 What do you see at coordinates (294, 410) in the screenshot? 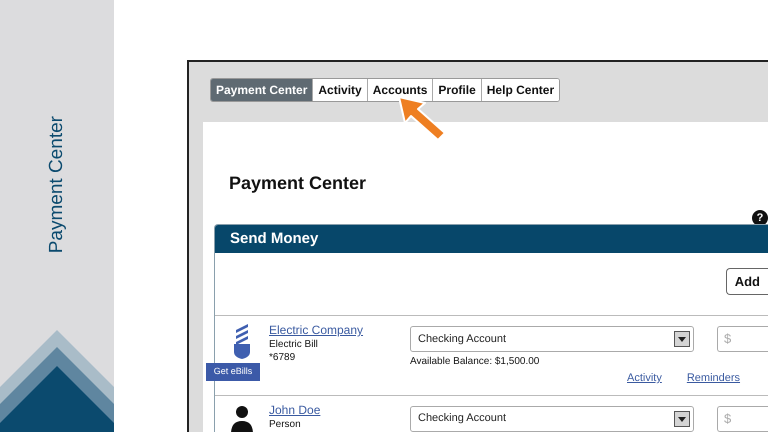
I see `payee-link: John Doe` at bounding box center [294, 410].